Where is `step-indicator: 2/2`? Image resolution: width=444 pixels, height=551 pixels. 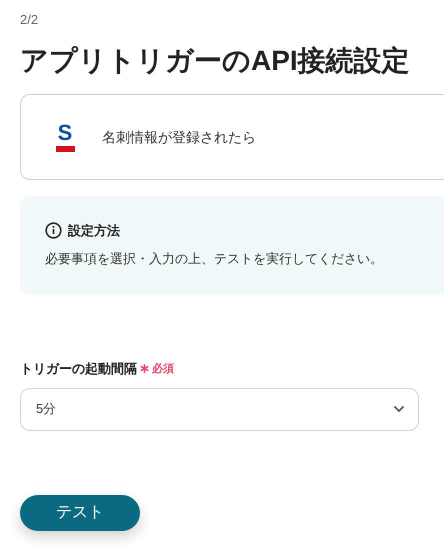
step-indicator: 2/2 is located at coordinates (30, 20).